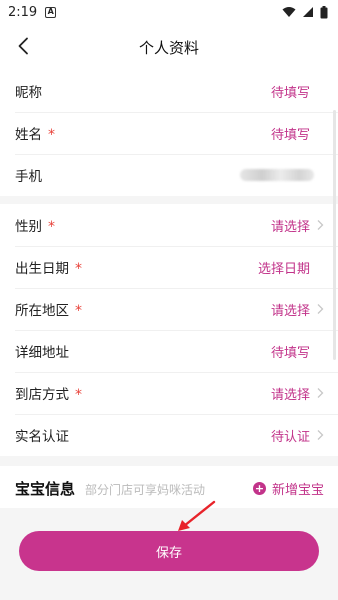 This screenshot has height=600, width=338. I want to click on baby-info-section: 宝宝信息 部分门店可享妈咪活动 + 新增宝宝, so click(169, 488).